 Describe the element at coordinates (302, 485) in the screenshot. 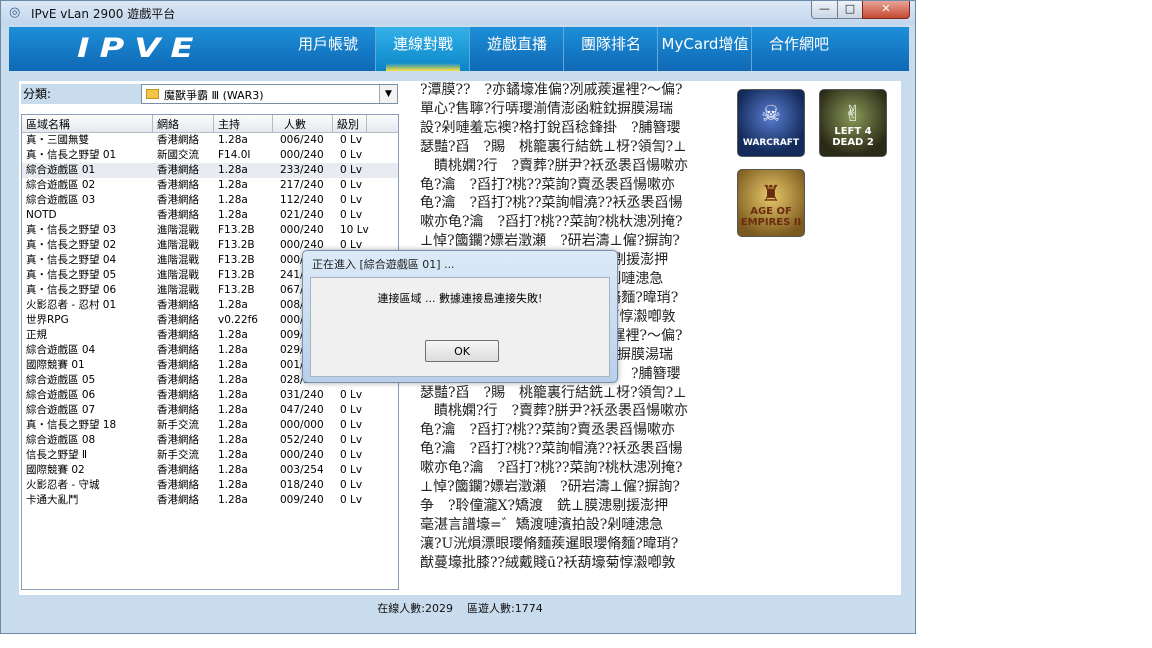

I see `table-cell: 018/240` at that location.